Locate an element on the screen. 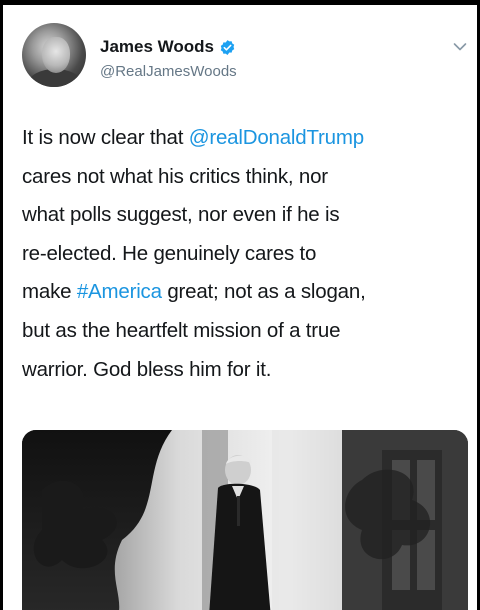  author-display-name: James Woods is located at coordinates (157, 47).